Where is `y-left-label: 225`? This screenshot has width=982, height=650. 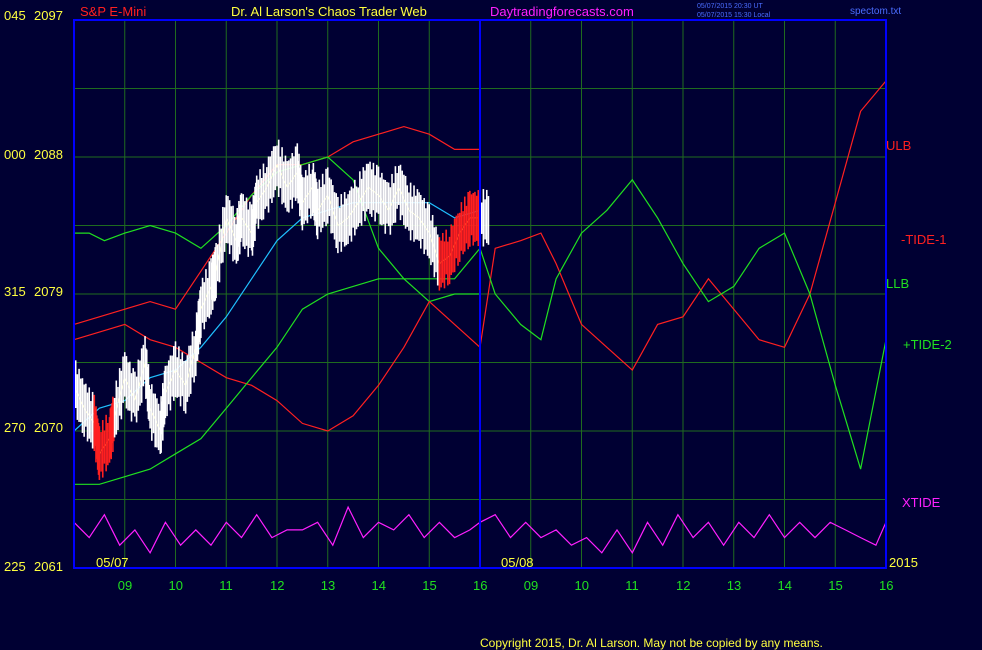
y-left-label: 225 is located at coordinates (15, 566).